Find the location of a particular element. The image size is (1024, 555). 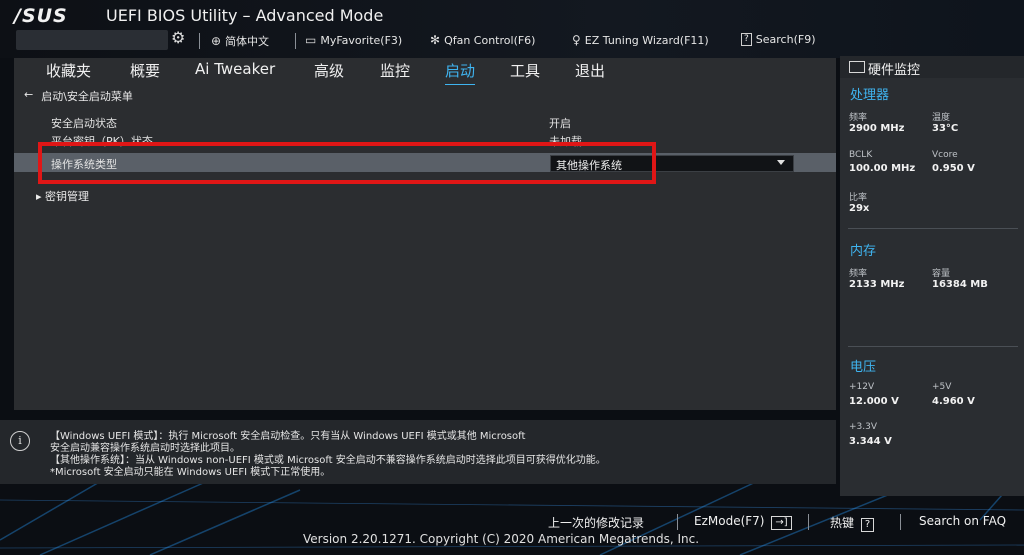

bclk-value: 100.00 MHz is located at coordinates (882, 168).